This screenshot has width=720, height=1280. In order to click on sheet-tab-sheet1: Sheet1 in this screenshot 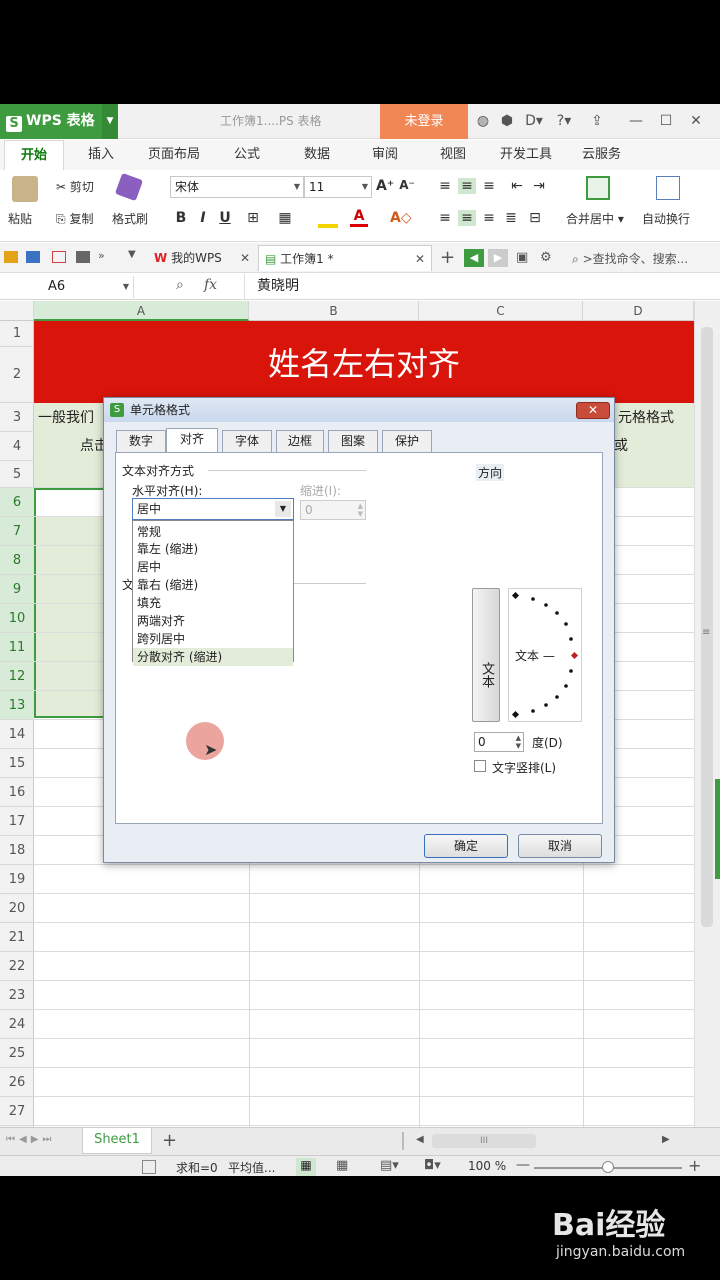, I will do `click(117, 1141)`.